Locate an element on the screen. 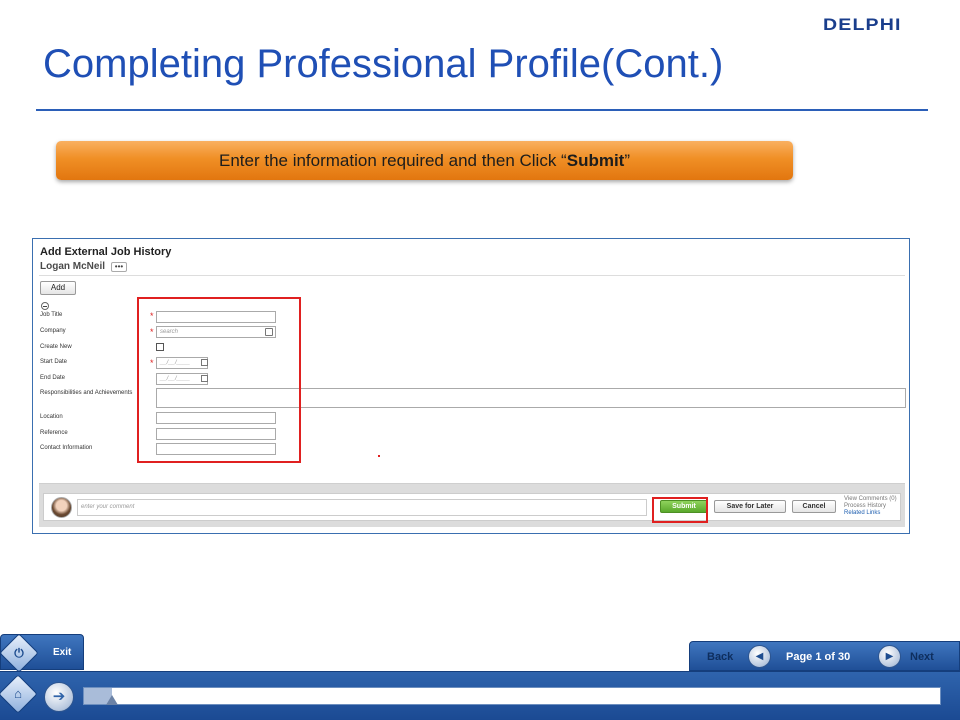  view-comments-link: View Comments (0) is located at coordinates (870, 499).